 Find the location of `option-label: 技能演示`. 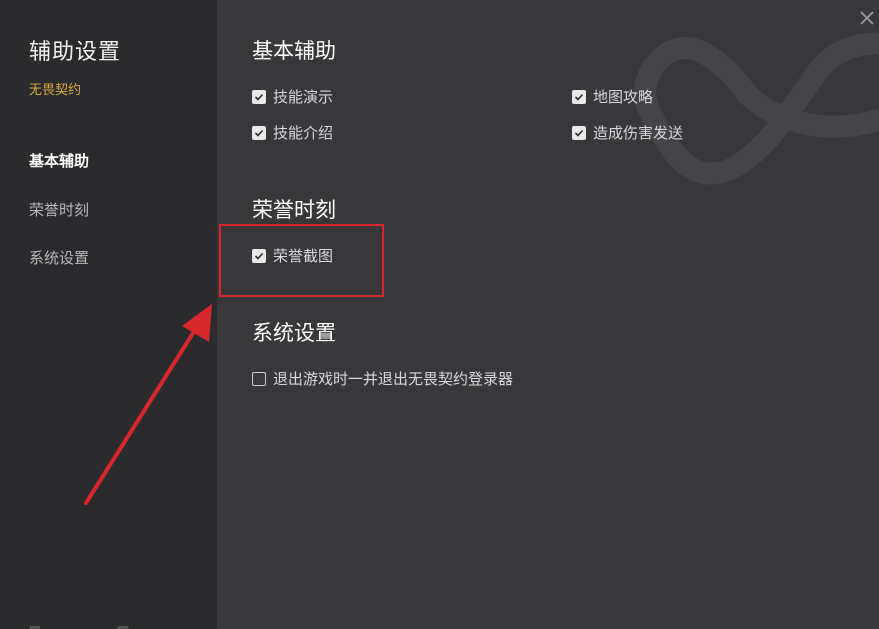

option-label: 技能演示 is located at coordinates (303, 97).